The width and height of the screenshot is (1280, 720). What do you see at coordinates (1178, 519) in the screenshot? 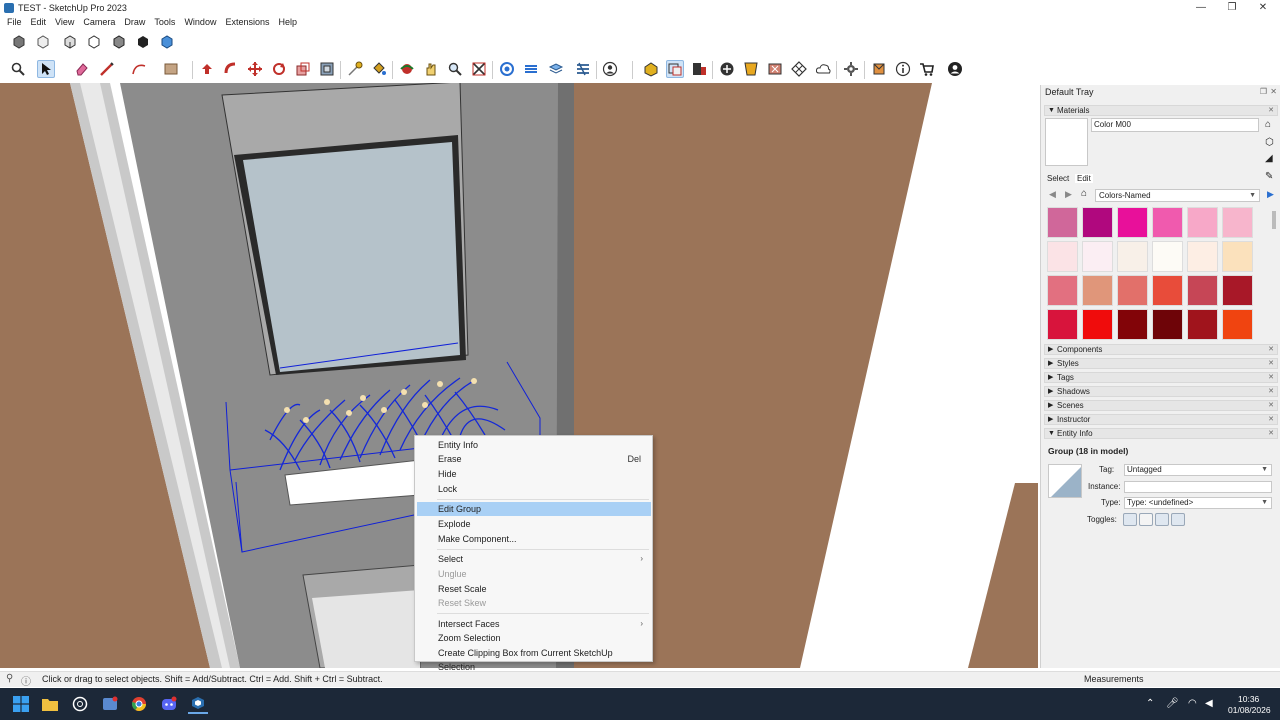
I see `cast-shadows-toggle-icon` at bounding box center [1178, 519].